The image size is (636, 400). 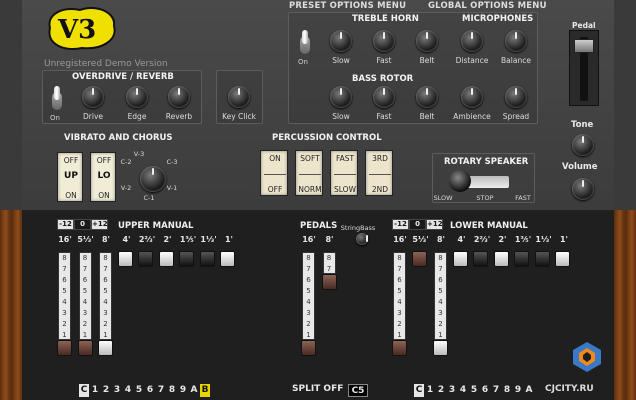 What do you see at coordinates (358, 390) in the screenshot?
I see `split-value: C5` at bounding box center [358, 390].